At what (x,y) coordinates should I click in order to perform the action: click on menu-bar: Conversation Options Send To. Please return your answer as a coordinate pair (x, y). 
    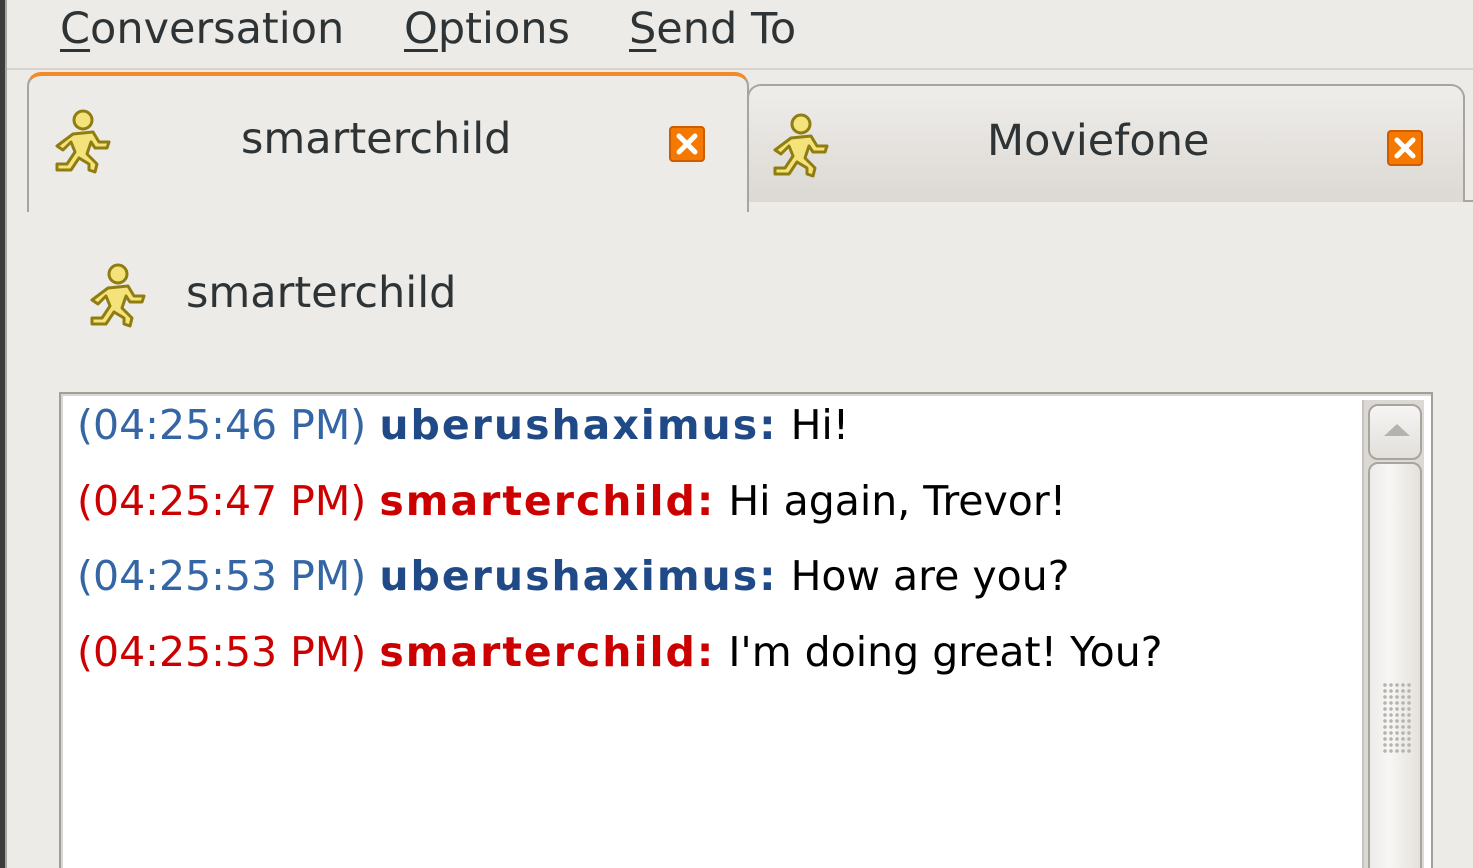
    Looking at the image, I should click on (740, 35).